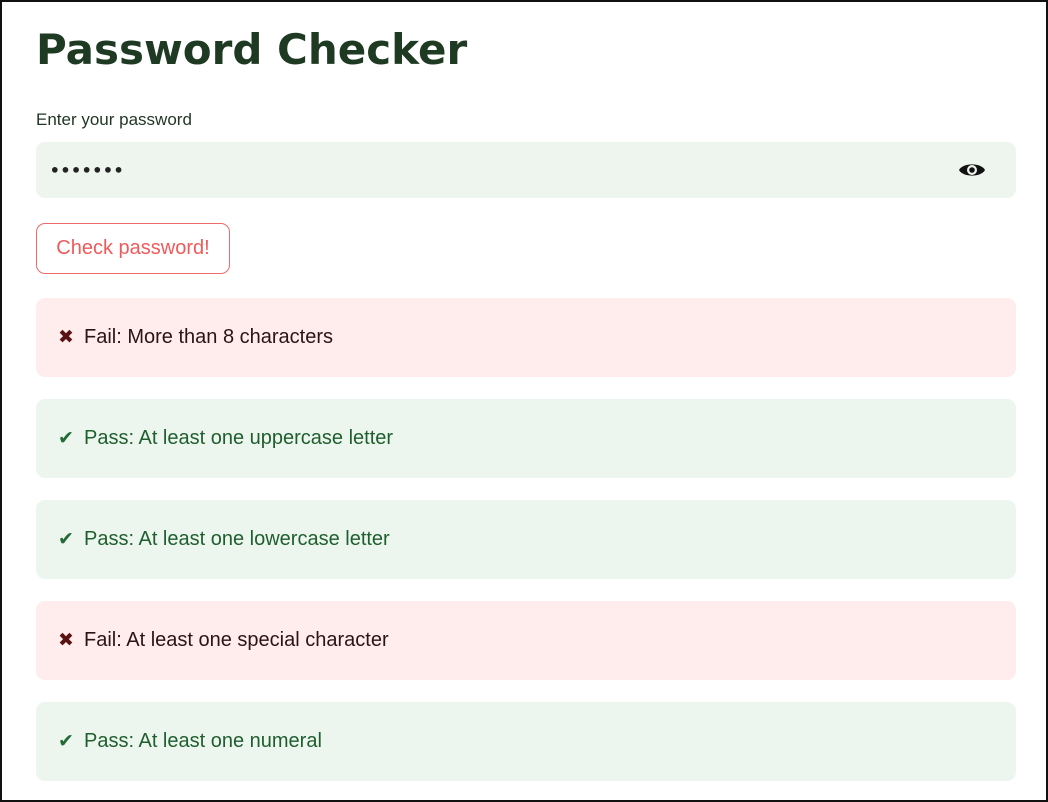  I want to click on page-title: Password Checker, so click(252, 49).